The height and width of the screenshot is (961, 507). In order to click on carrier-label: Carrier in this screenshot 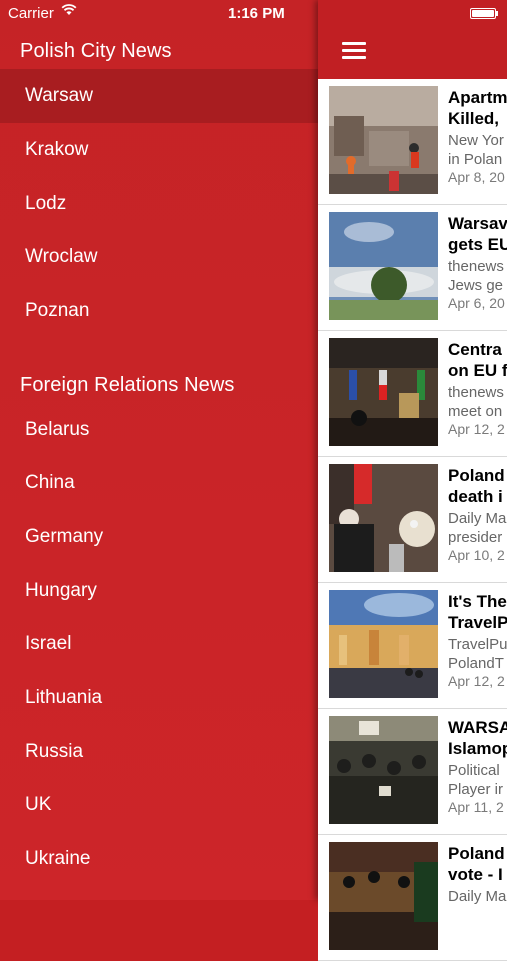, I will do `click(31, 13)`.